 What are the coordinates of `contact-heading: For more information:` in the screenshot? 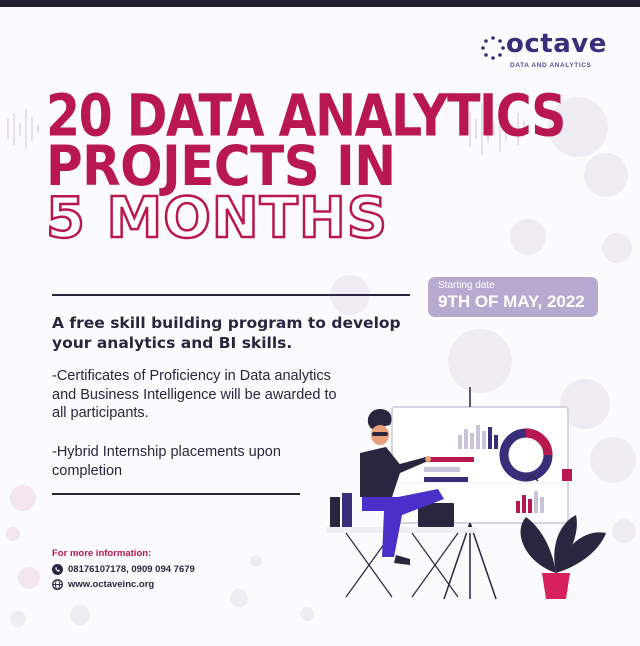 It's located at (102, 553).